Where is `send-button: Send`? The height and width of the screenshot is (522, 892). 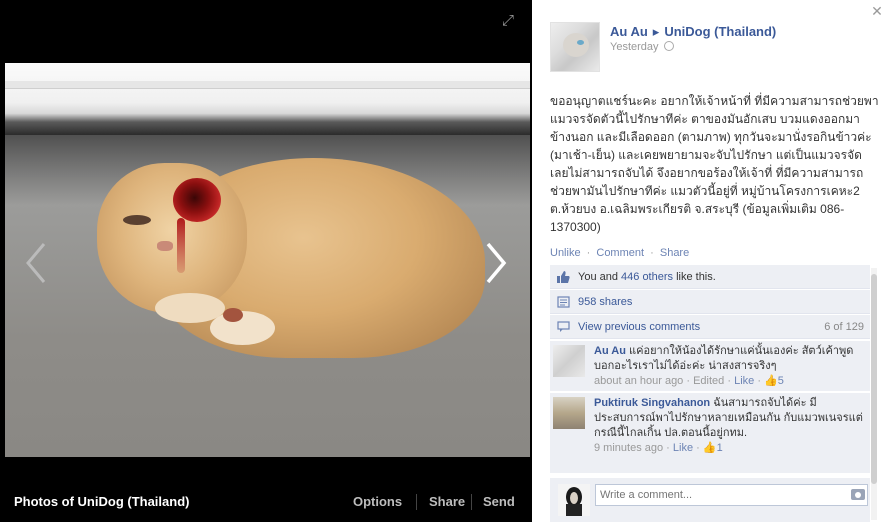 send-button: Send is located at coordinates (499, 501).